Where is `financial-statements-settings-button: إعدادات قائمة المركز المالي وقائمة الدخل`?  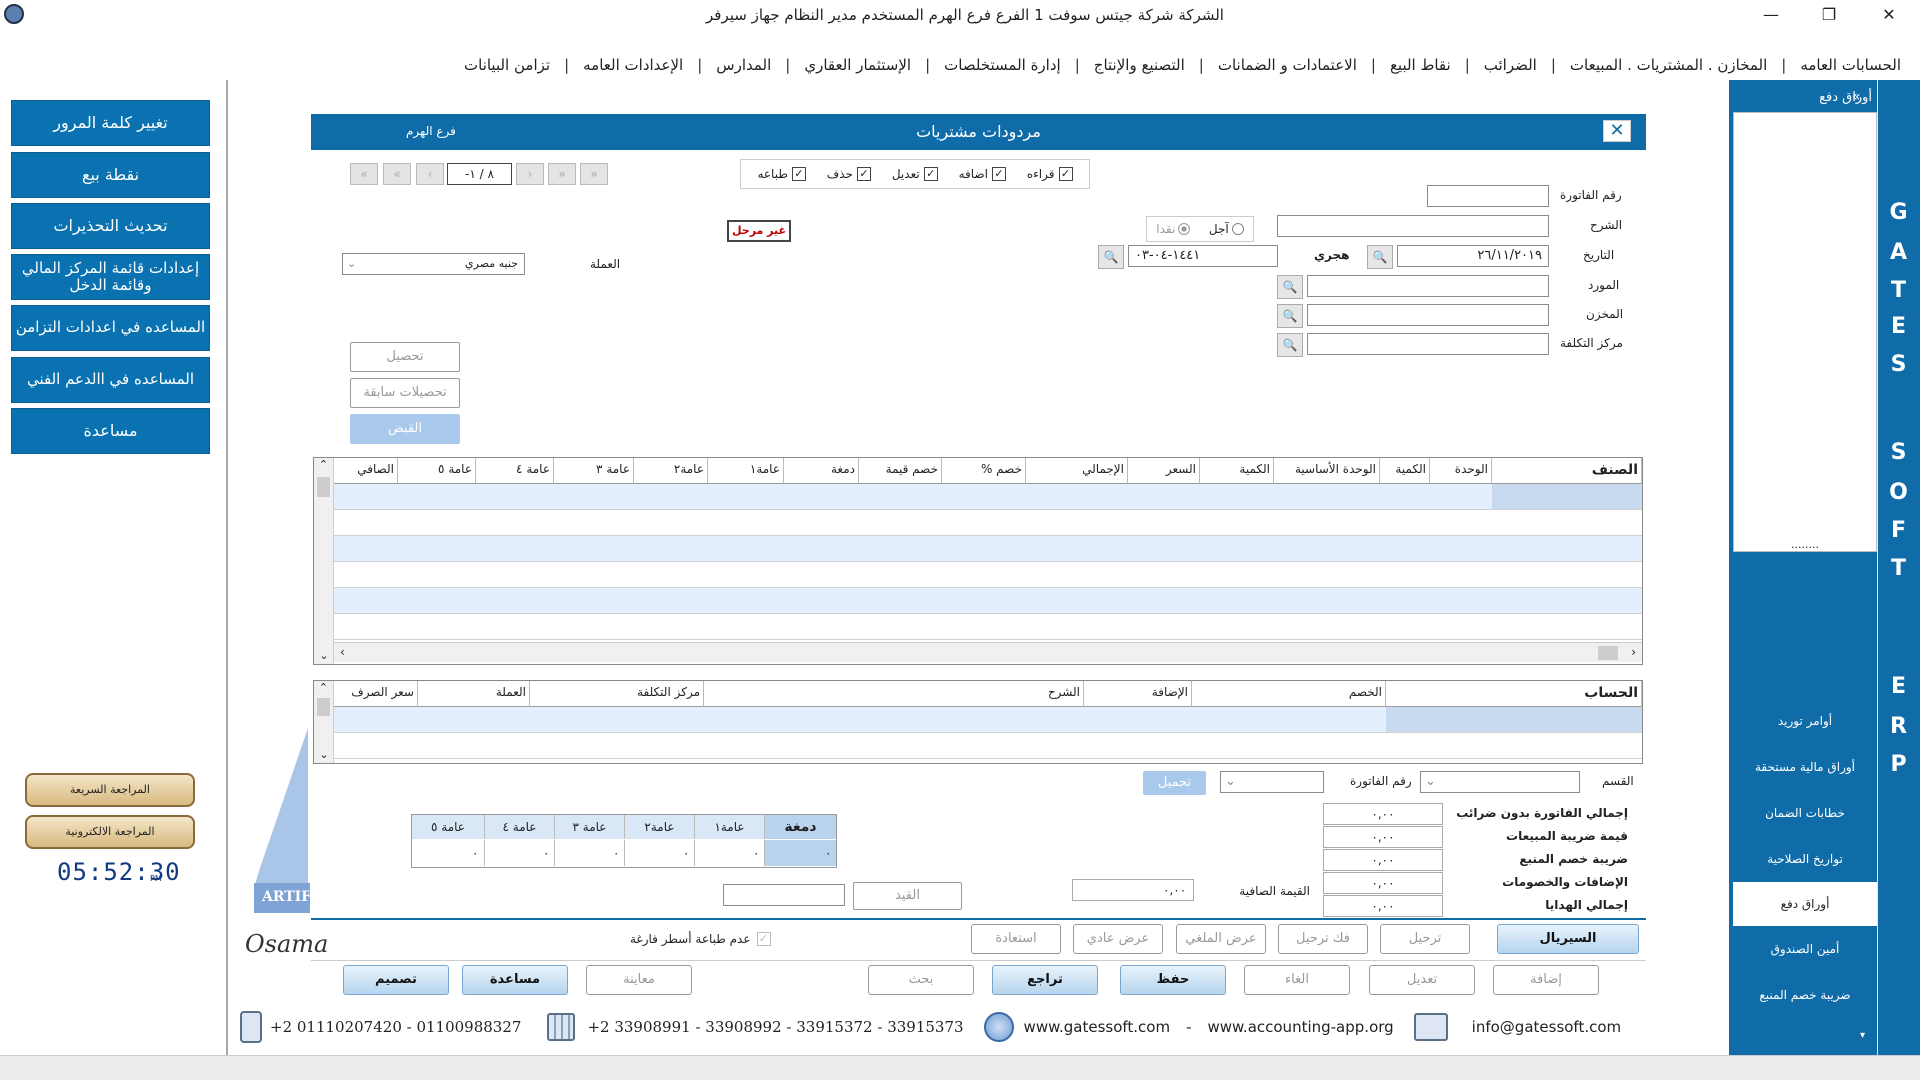 financial-statements-settings-button: إعدادات قائمة المركز المالي وقائمة الدخل is located at coordinates (110, 277).